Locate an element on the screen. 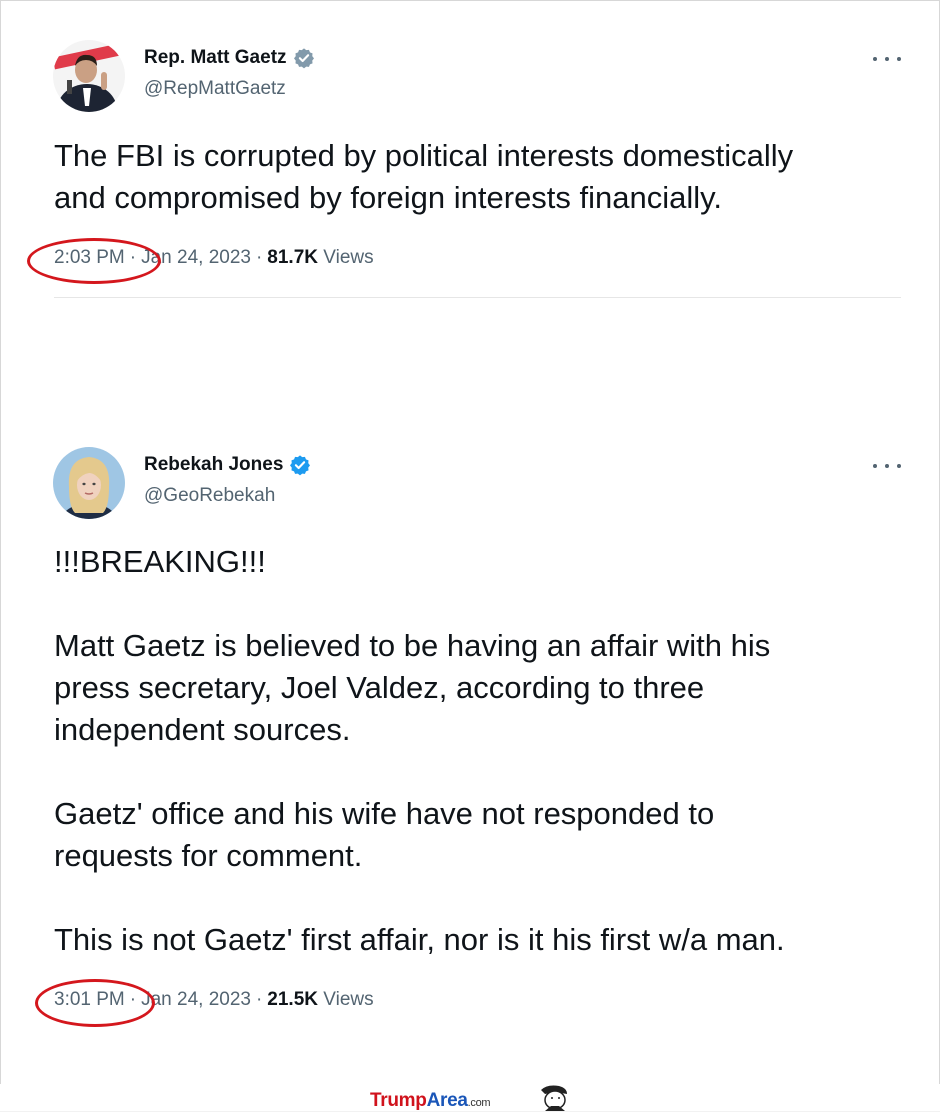  brand-logo: TrumpArea.com is located at coordinates (430, 1100).